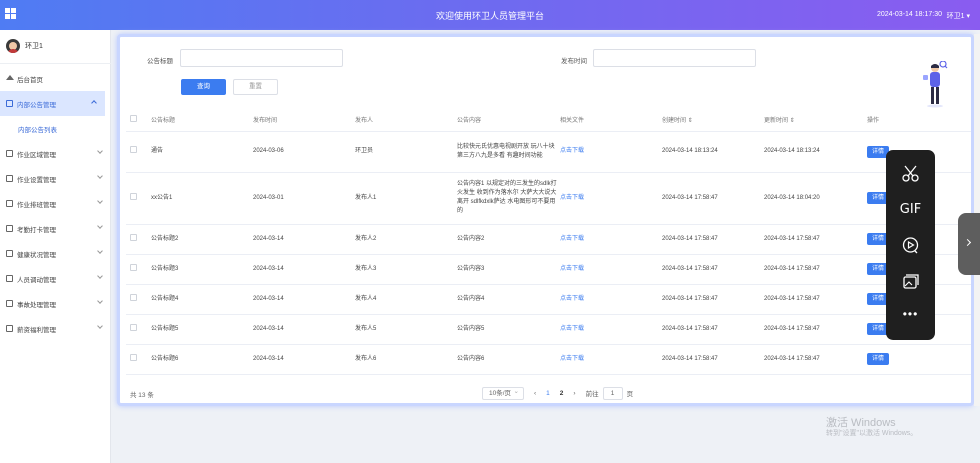 The height and width of the screenshot is (463, 980). What do you see at coordinates (815, 198) in the screenshot?
I see `cell-updated: 2024-03-14 18:04:20` at bounding box center [815, 198].